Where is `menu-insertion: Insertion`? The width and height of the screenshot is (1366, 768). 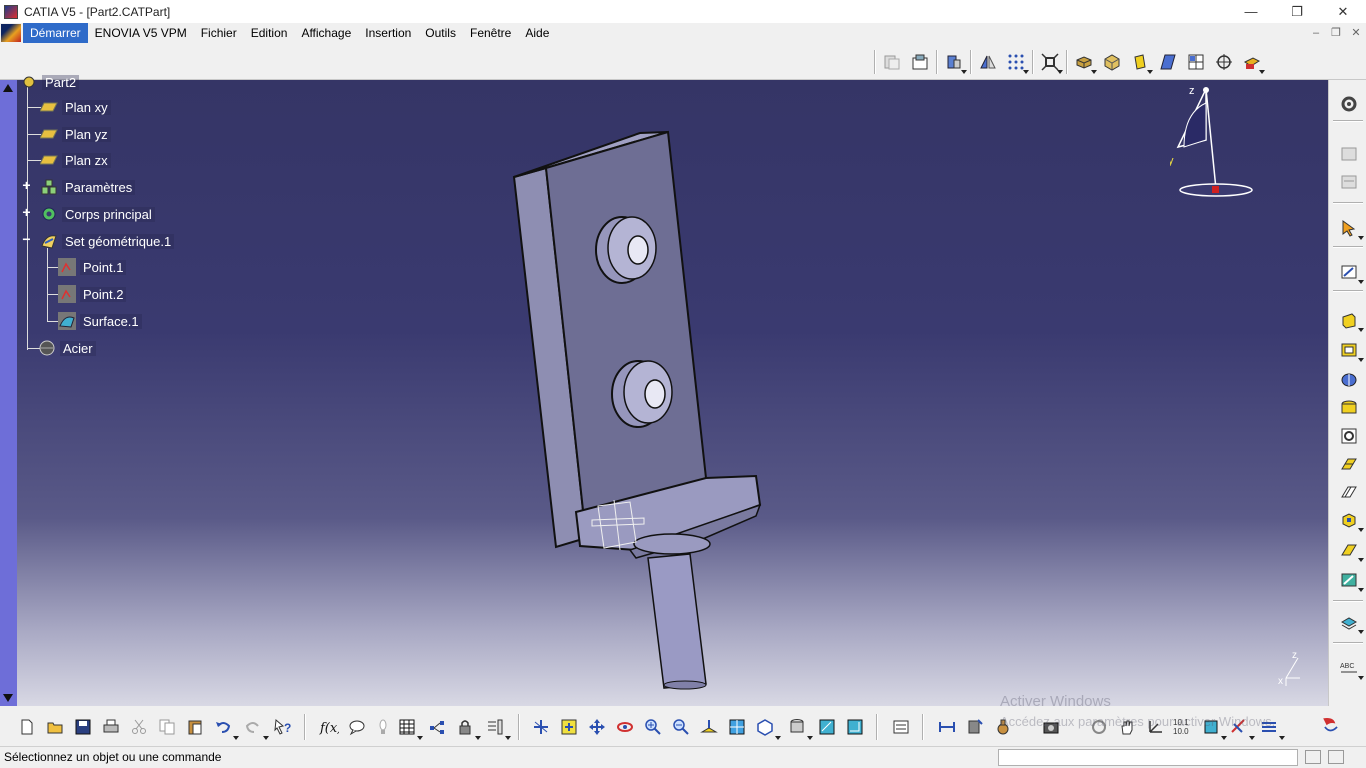 menu-insertion: Insertion is located at coordinates (388, 33).